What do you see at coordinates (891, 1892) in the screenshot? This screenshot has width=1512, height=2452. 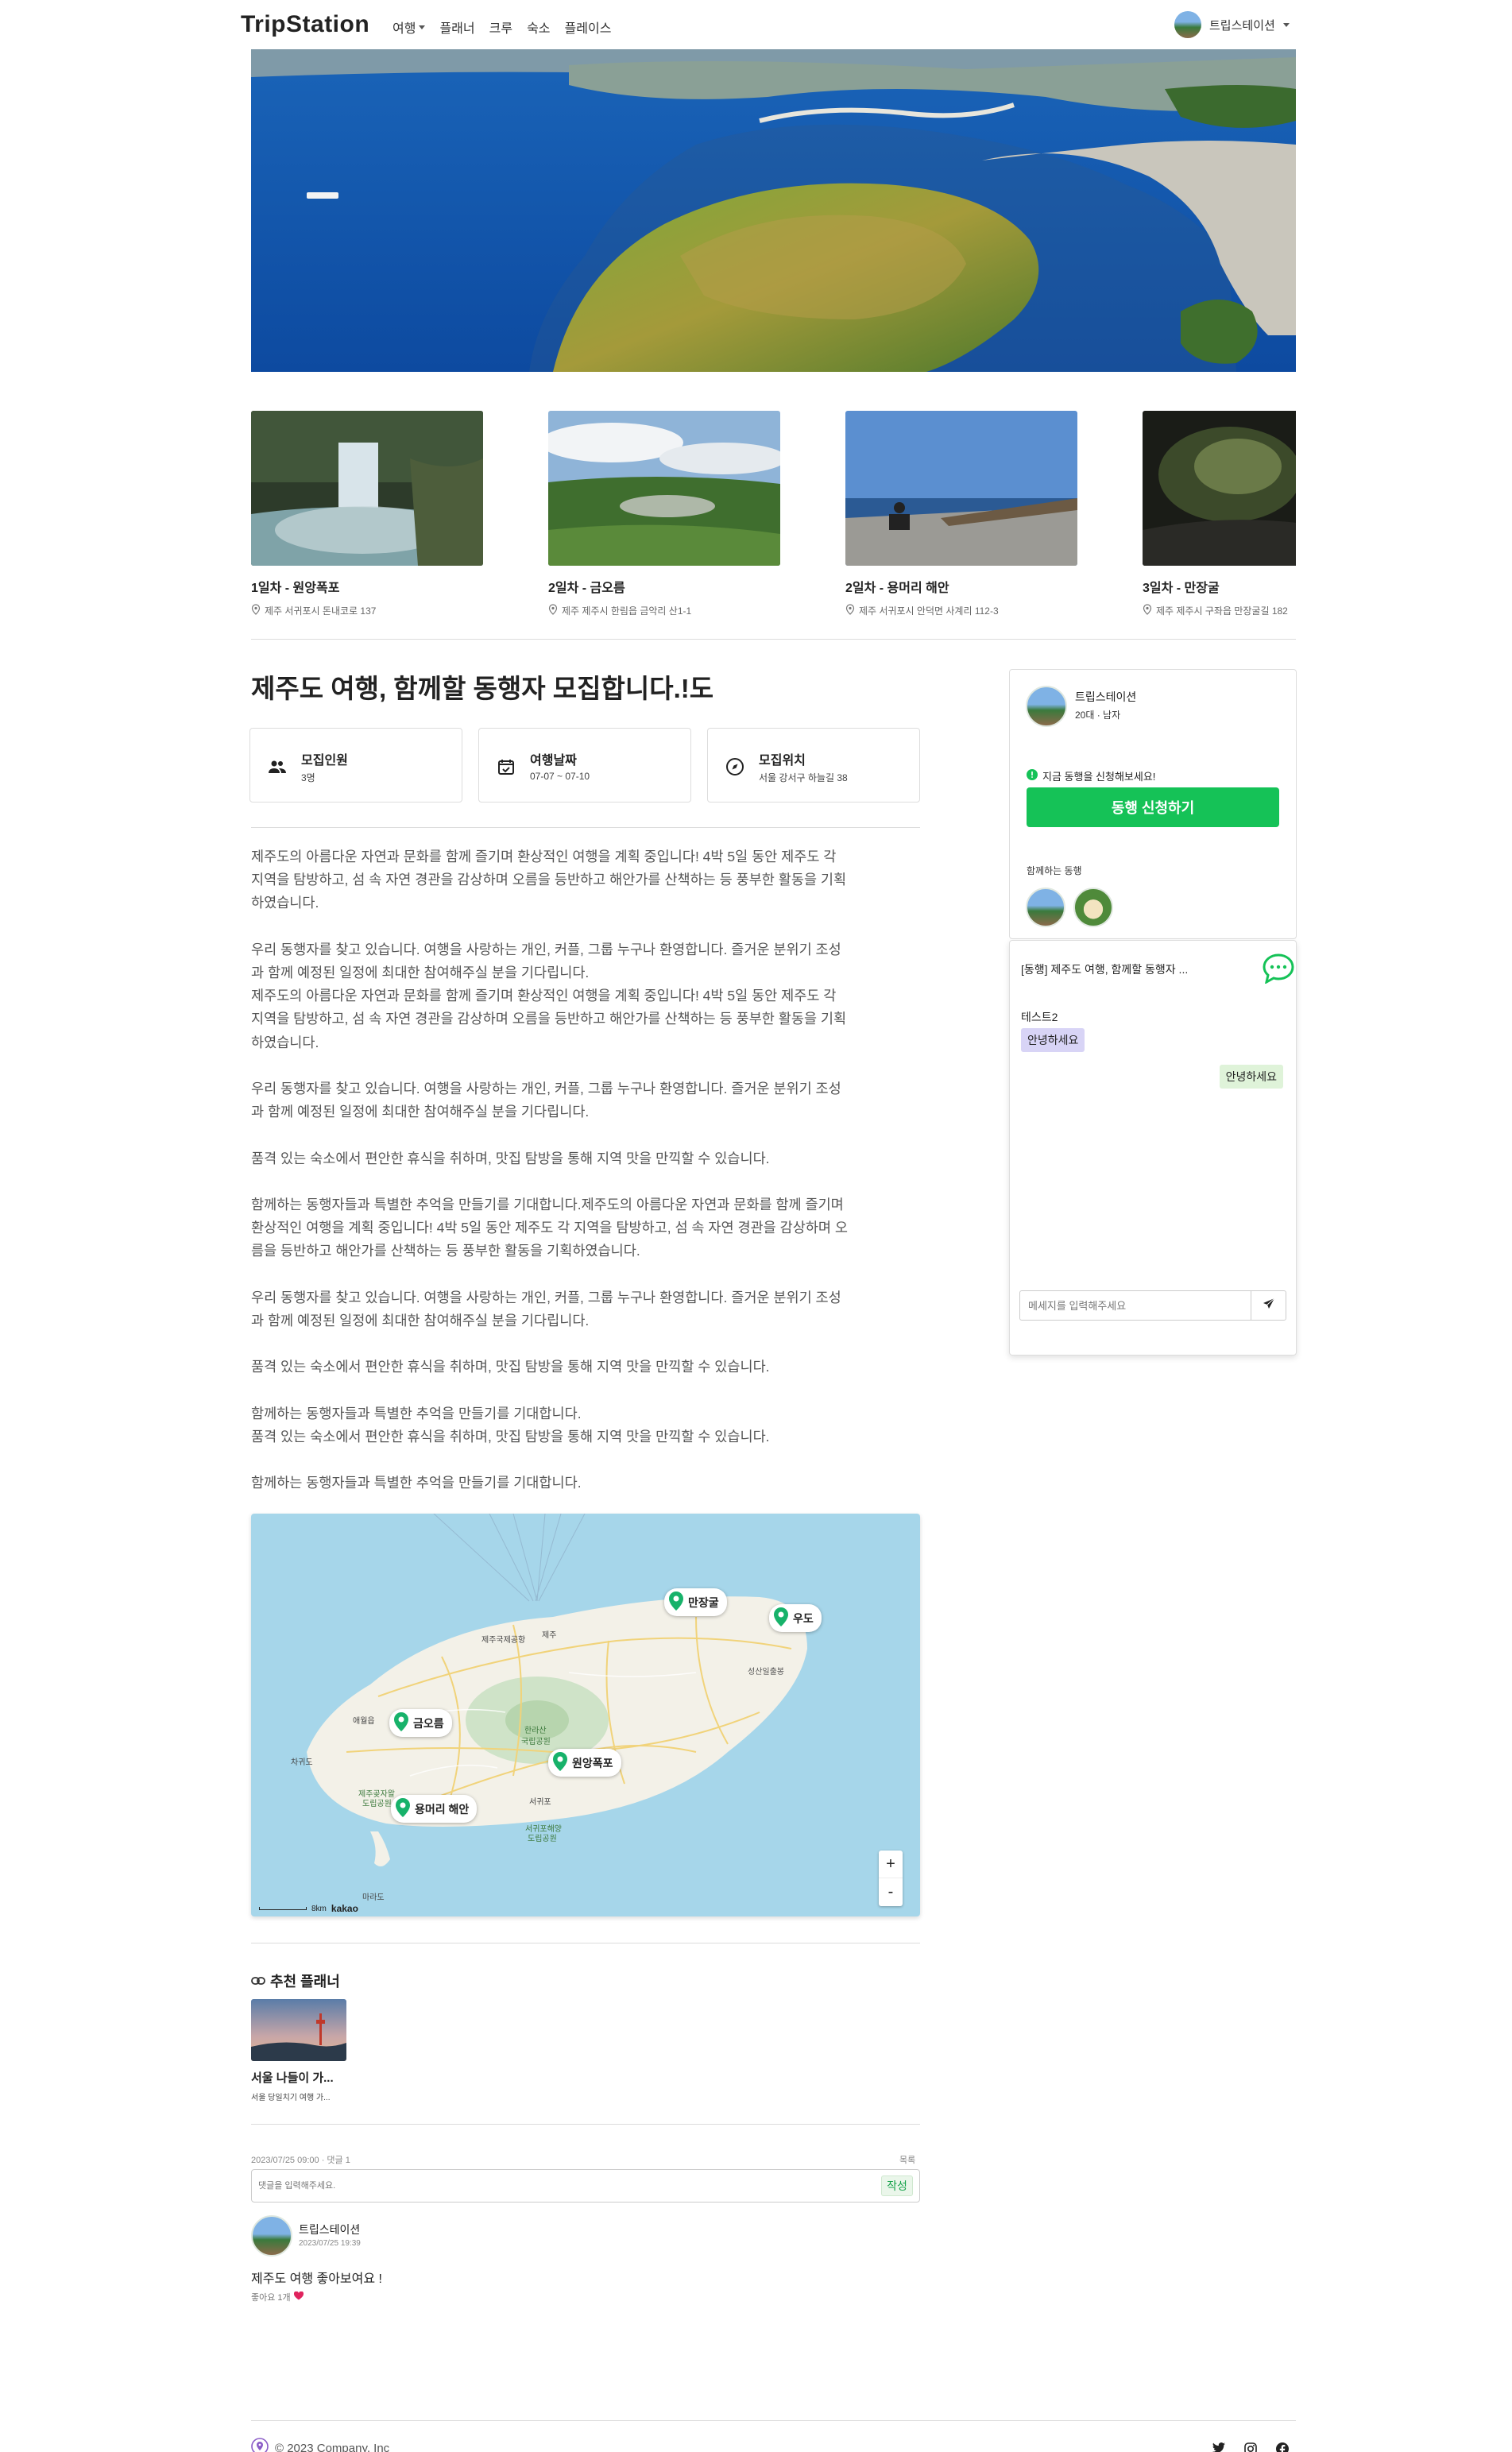 I see `zoom-out-button: -` at bounding box center [891, 1892].